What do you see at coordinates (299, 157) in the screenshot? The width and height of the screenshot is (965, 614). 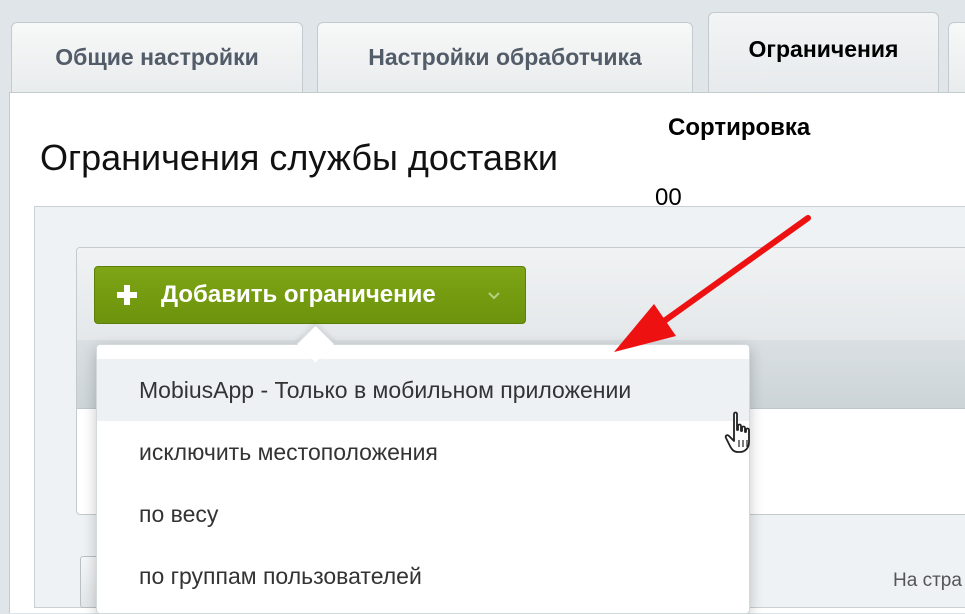 I see `page-title: Ограничения службы доставки` at bounding box center [299, 157].